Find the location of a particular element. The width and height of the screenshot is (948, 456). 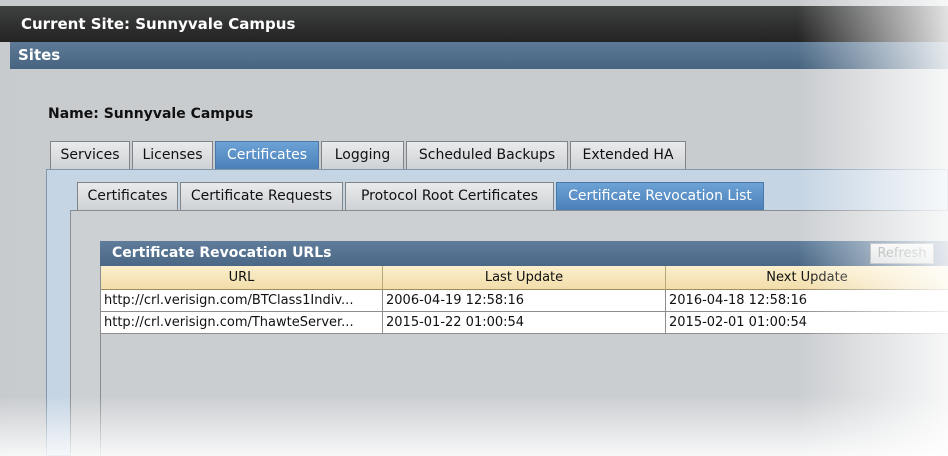

subtab-protocol-root-certificates: Protocol Root Certificates is located at coordinates (449, 196).